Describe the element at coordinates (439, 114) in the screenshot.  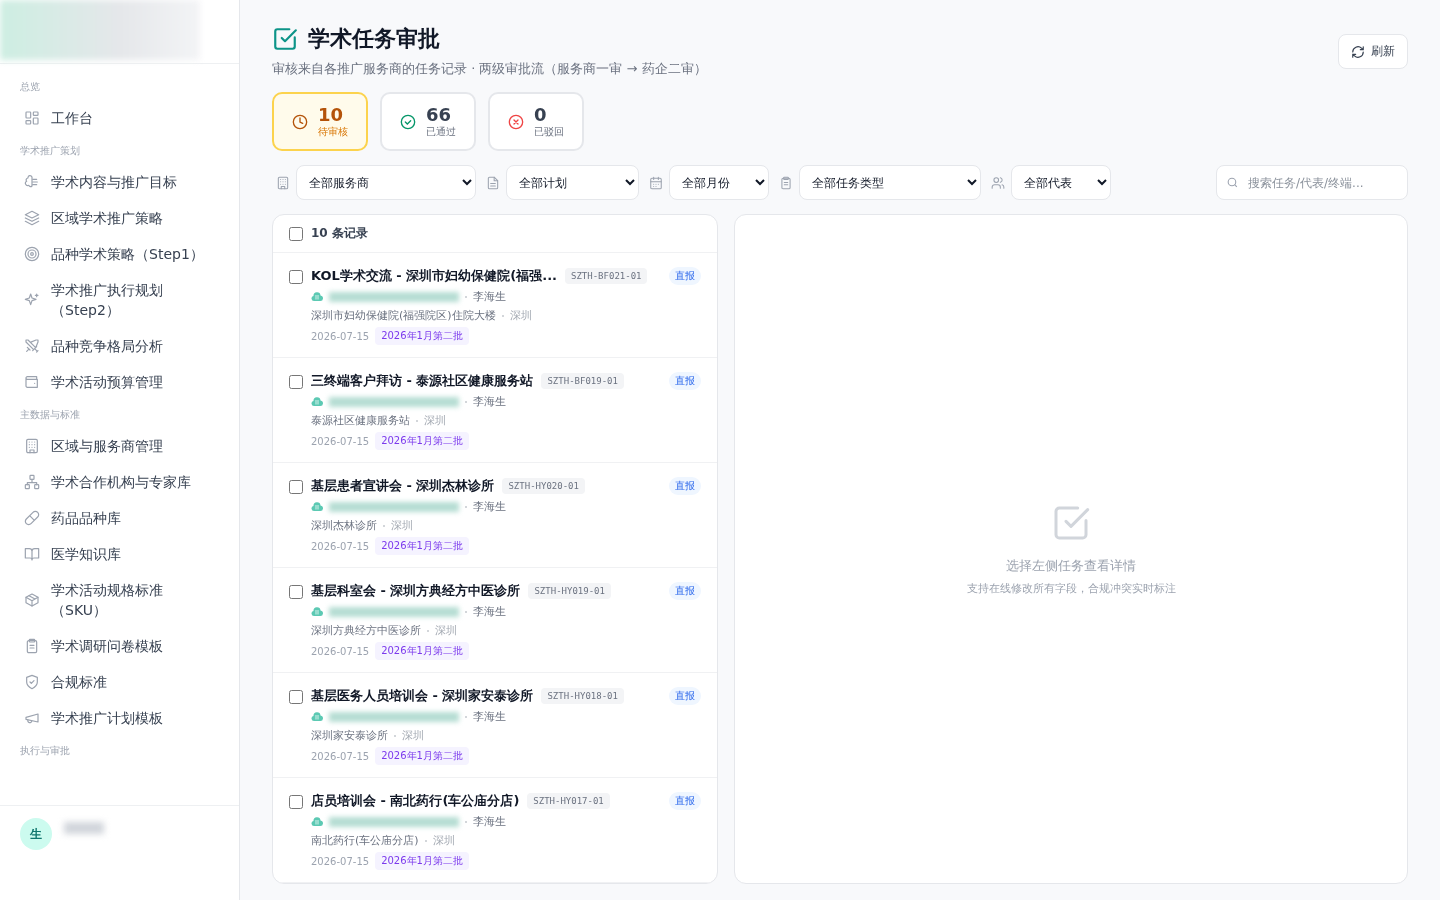
I see `stat-value: 66` at that location.